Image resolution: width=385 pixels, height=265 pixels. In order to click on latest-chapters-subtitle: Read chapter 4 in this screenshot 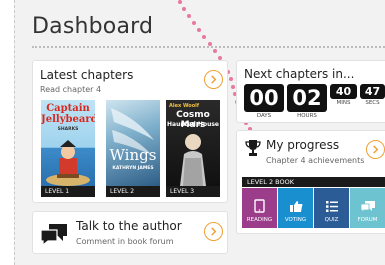, I will do `click(71, 89)`.